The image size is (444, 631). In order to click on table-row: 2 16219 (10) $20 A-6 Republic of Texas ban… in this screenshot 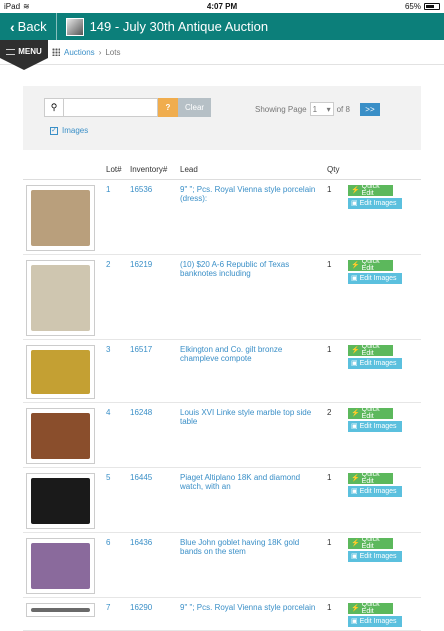, I will do `click(222, 297)`.